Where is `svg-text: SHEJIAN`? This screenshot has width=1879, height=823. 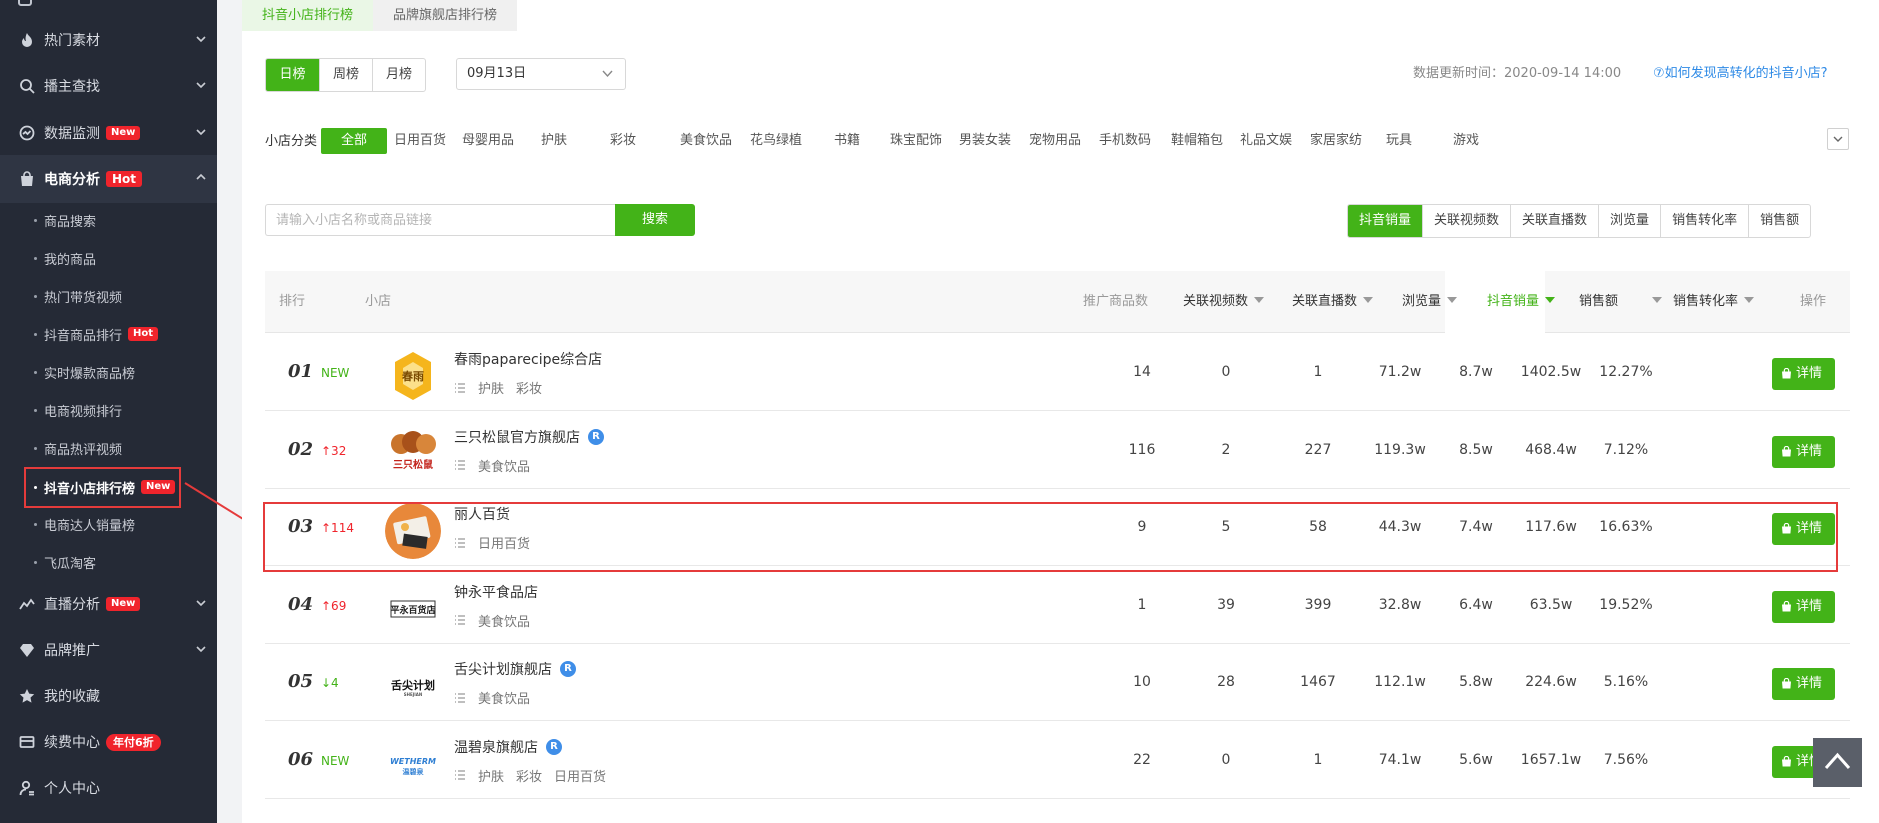
svg-text: SHEJIAN is located at coordinates (413, 694).